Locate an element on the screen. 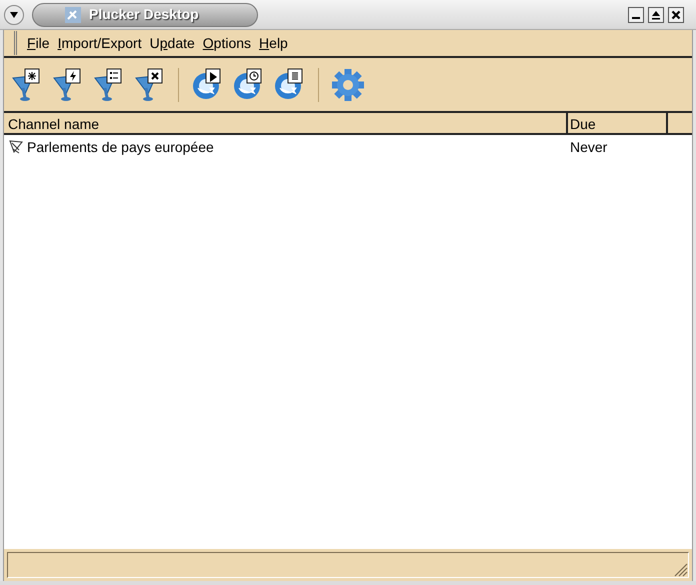 This screenshot has width=696, height=585. menu-item: Help is located at coordinates (273, 43).